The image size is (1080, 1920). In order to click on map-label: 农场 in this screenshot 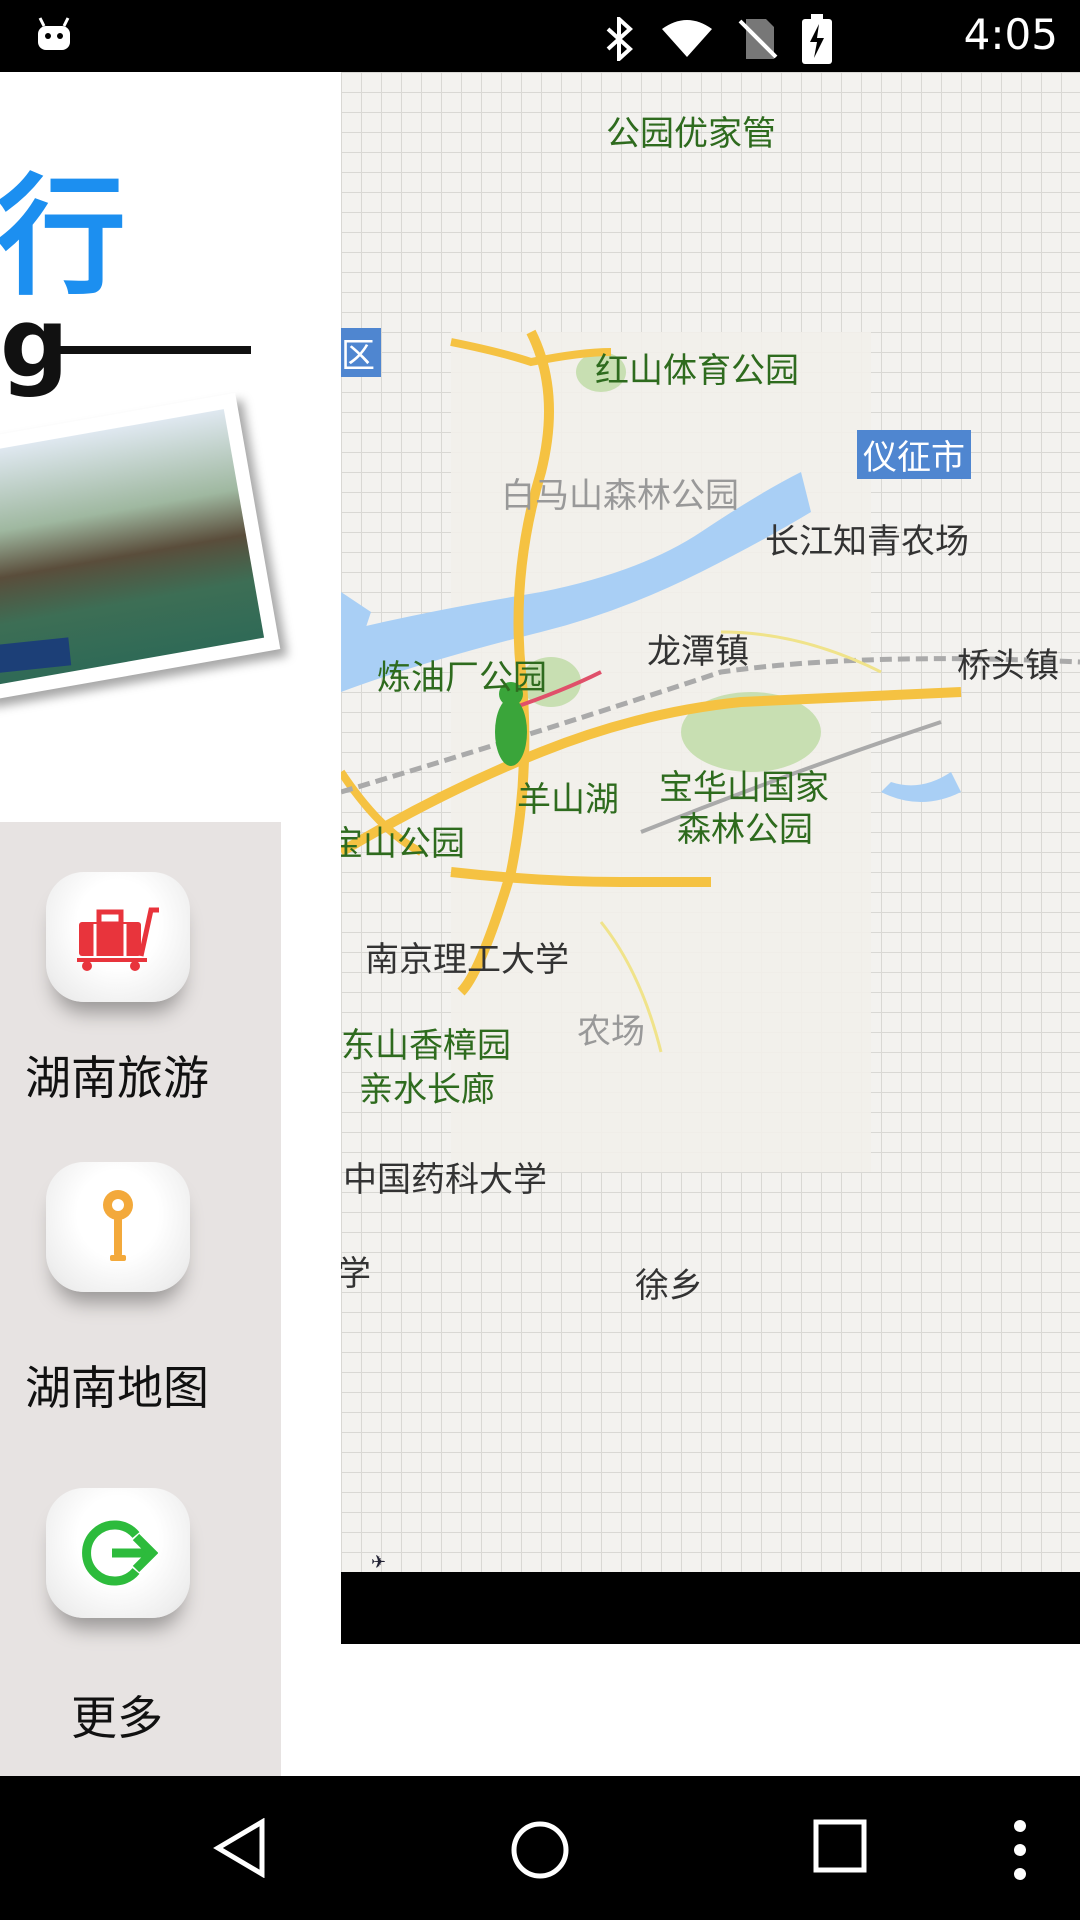, I will do `click(611, 1032)`.